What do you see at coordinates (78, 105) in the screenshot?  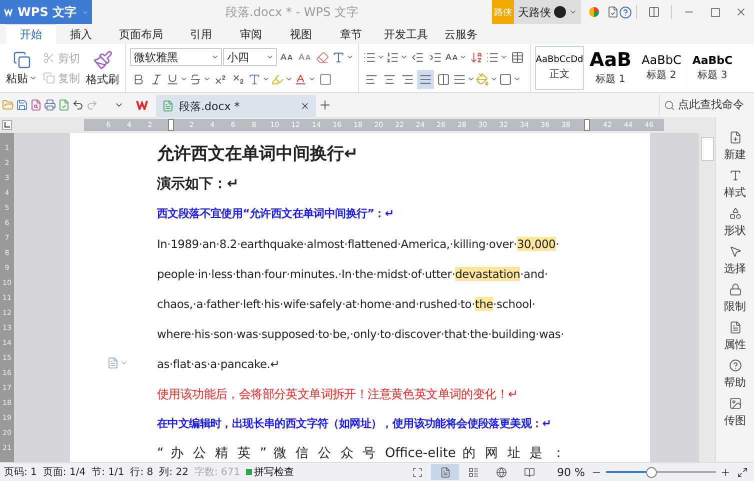 I see `undo-icon` at bounding box center [78, 105].